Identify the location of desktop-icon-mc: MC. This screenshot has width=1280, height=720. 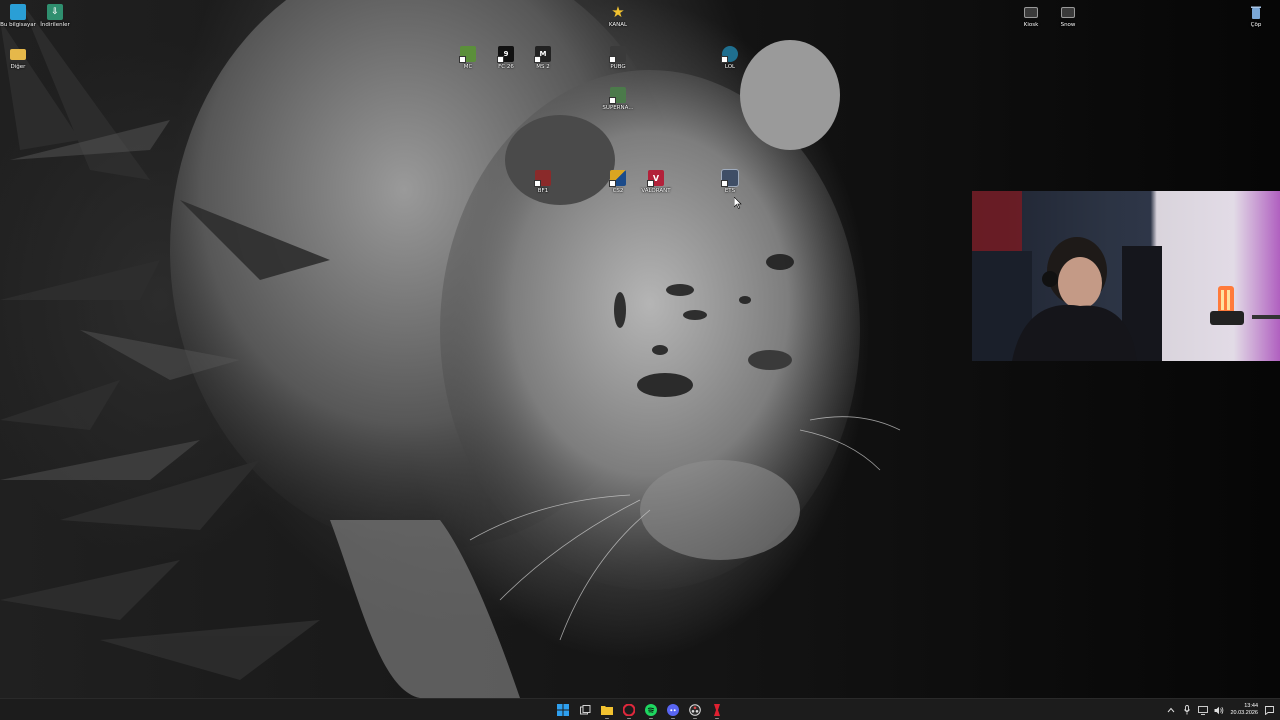
(468, 58).